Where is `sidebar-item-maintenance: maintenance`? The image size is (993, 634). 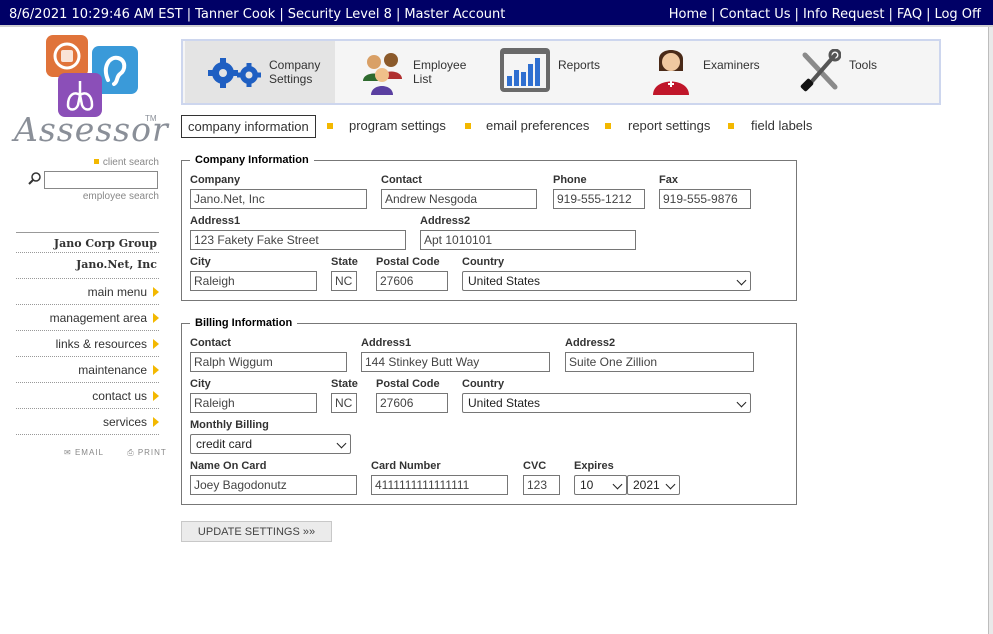 sidebar-item-maintenance: maintenance is located at coordinates (87, 370).